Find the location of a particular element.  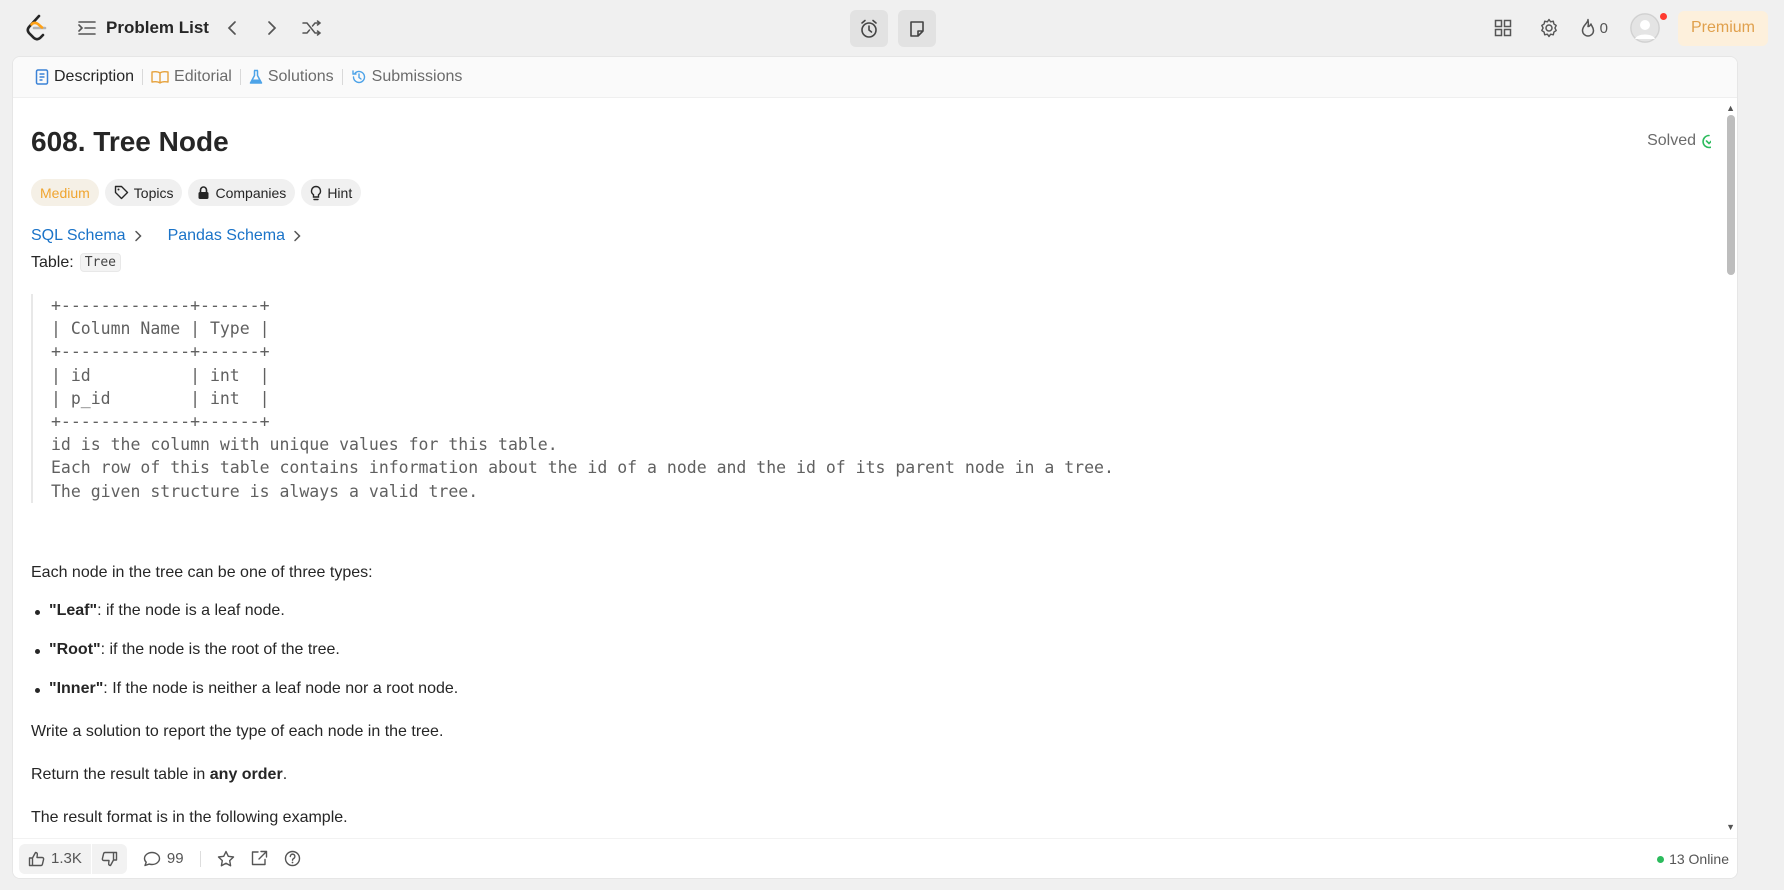

like-dislike-group: 1.3K is located at coordinates (73, 858).